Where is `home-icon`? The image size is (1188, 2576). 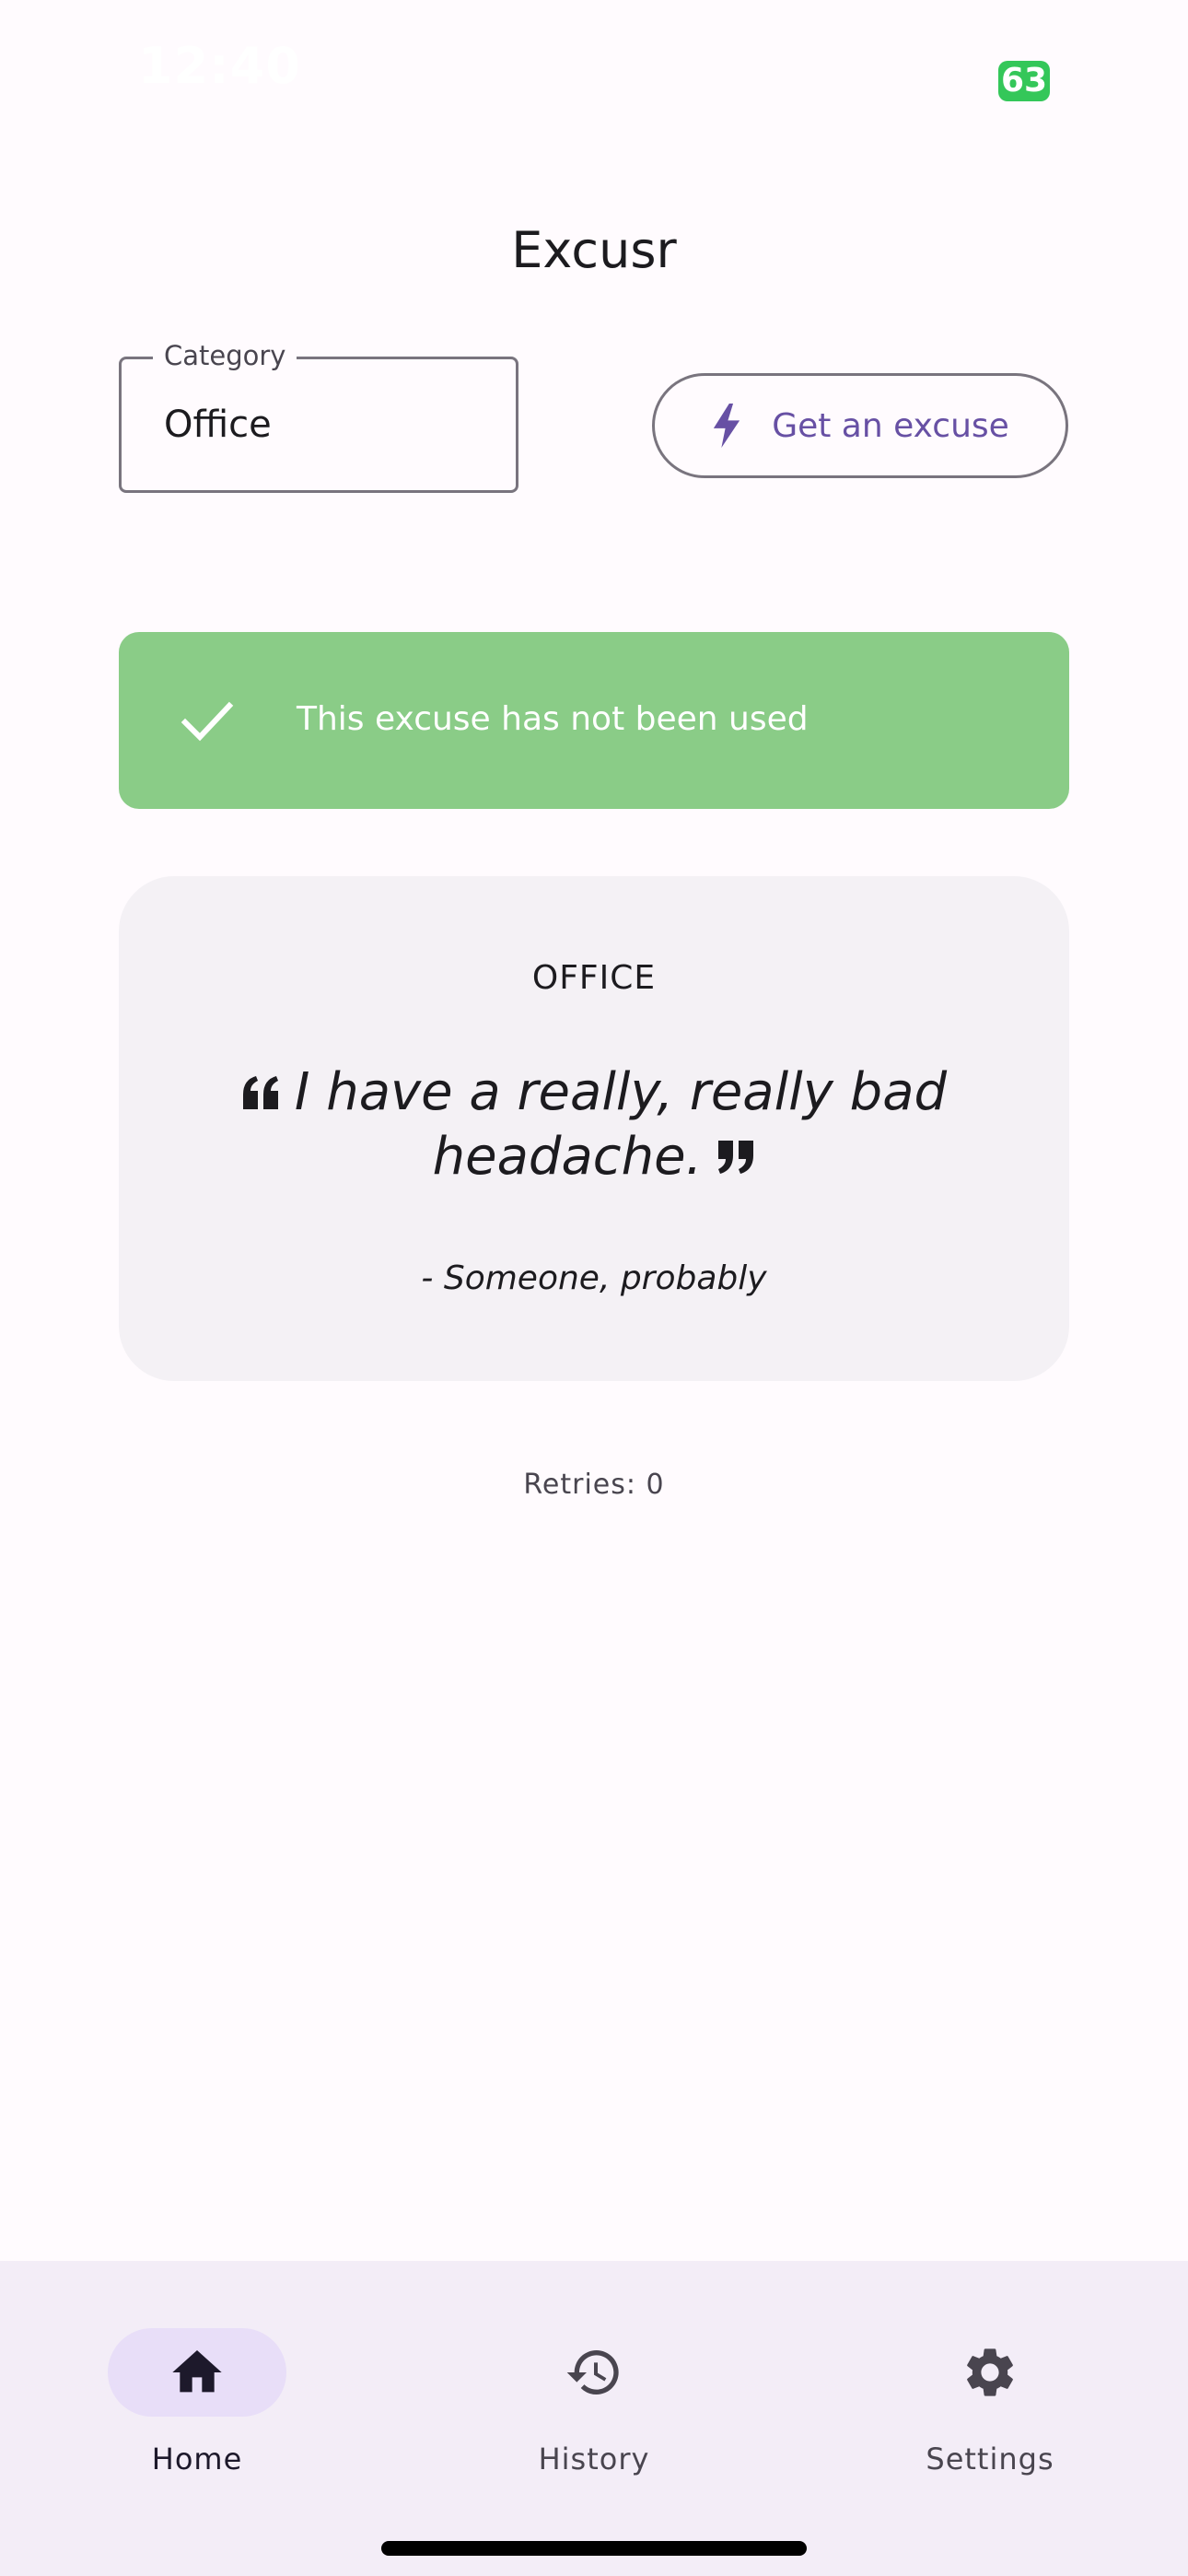
home-icon is located at coordinates (197, 2371).